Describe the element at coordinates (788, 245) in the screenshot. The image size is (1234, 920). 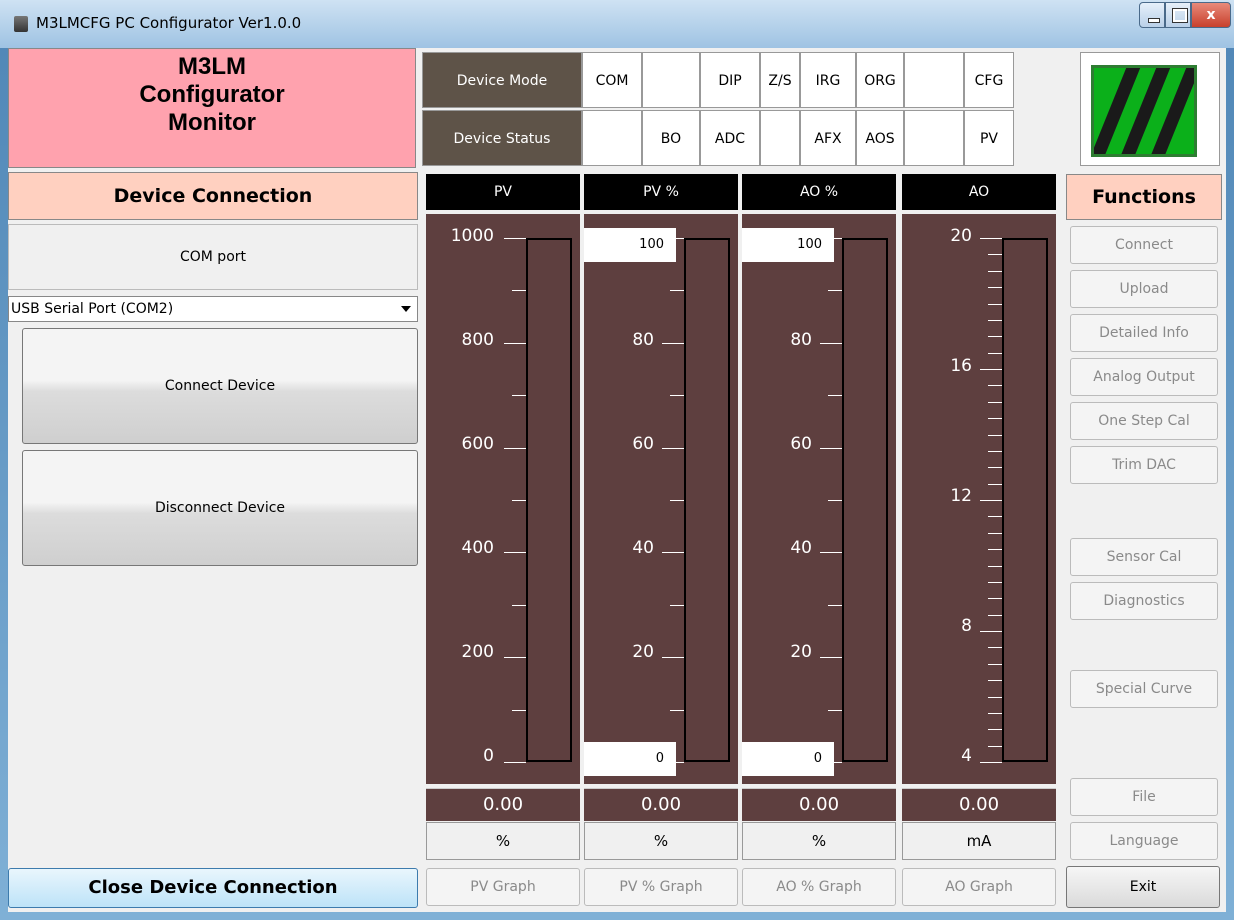
I see `ao-percent-upper-limit: 100` at that location.